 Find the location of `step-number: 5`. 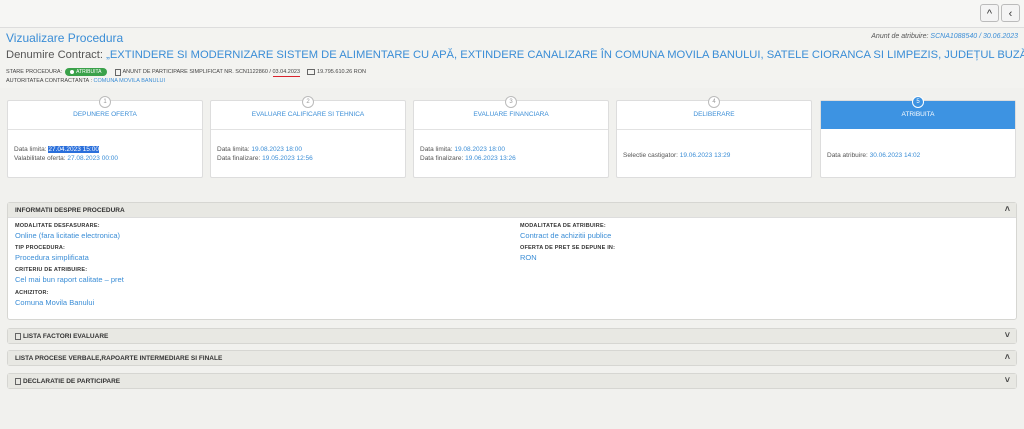

step-number: 5 is located at coordinates (918, 102).